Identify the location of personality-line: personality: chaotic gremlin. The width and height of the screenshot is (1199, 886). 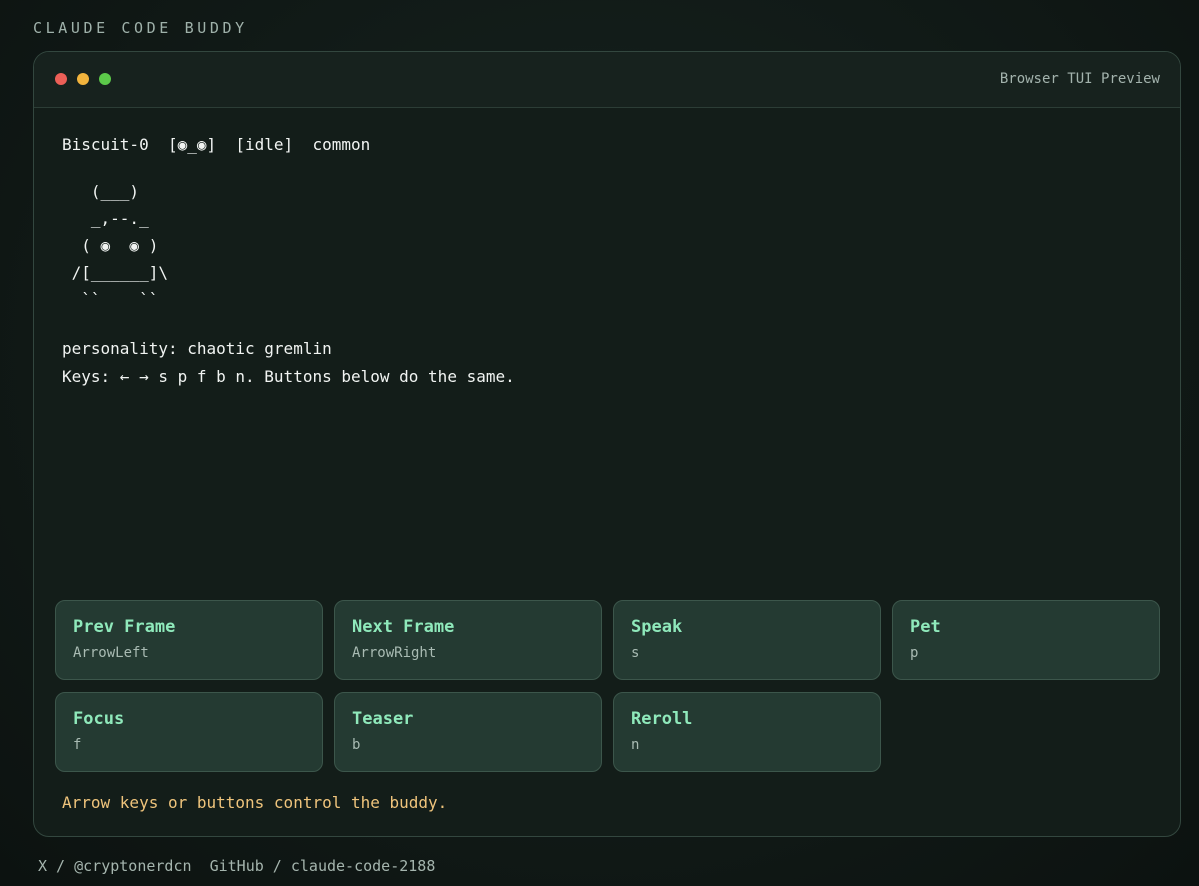
(197, 348).